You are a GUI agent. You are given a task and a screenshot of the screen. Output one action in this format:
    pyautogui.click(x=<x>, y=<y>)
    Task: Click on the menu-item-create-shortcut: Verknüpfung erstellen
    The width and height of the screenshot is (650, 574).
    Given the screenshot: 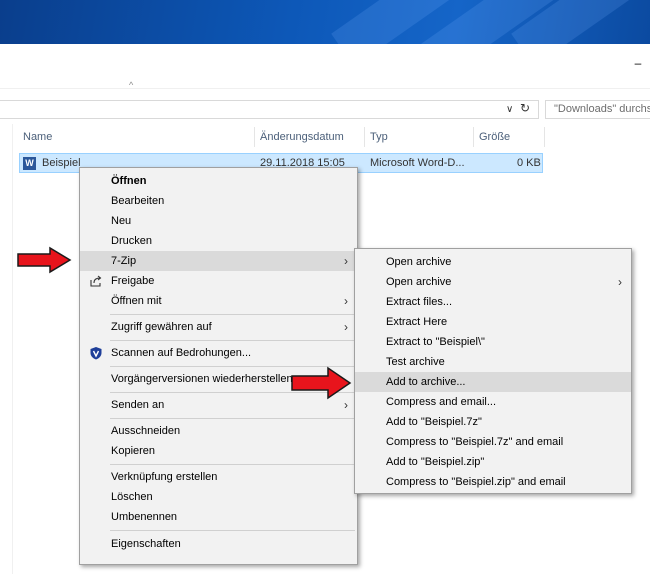 What is the action you would take?
    pyautogui.click(x=218, y=477)
    